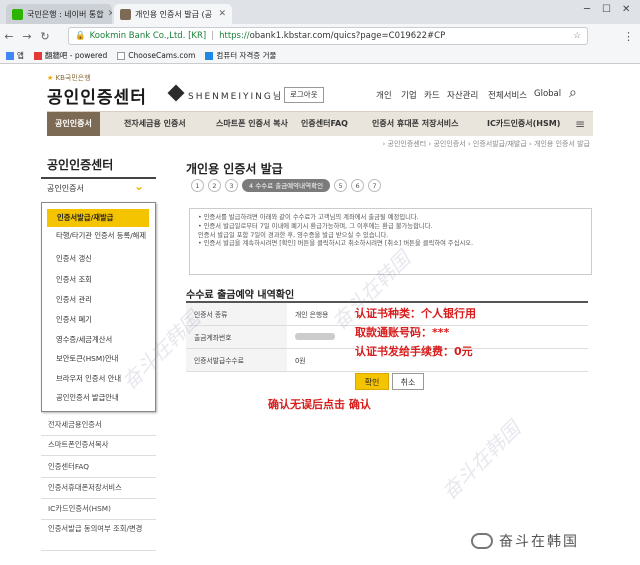 This screenshot has height=565, width=640. What do you see at coordinates (414, 351) in the screenshot?
I see `annotation-fee: 认证书发给手续费：0元` at bounding box center [414, 351].